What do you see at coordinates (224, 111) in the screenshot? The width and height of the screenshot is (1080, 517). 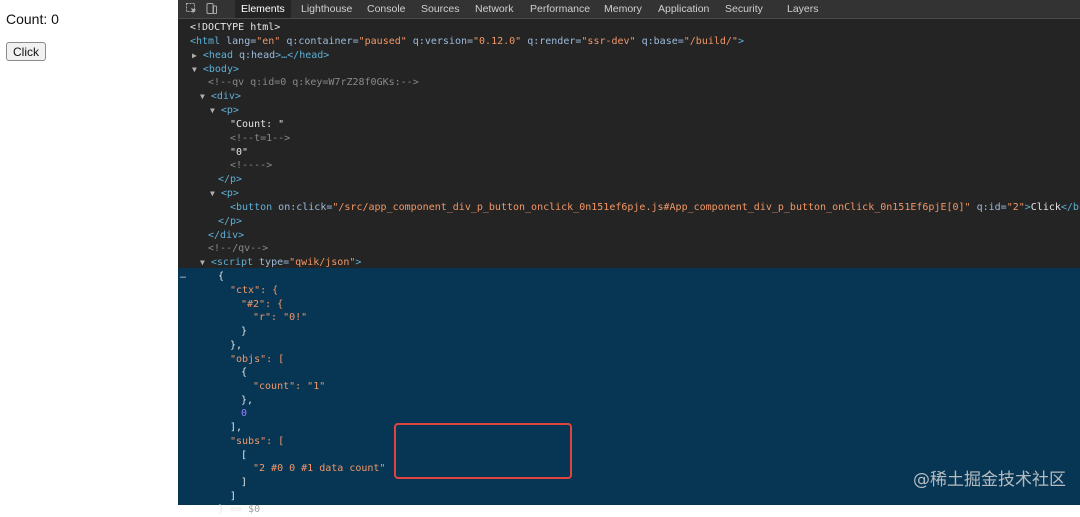 I see `p-line: ▼ <p>` at bounding box center [224, 111].